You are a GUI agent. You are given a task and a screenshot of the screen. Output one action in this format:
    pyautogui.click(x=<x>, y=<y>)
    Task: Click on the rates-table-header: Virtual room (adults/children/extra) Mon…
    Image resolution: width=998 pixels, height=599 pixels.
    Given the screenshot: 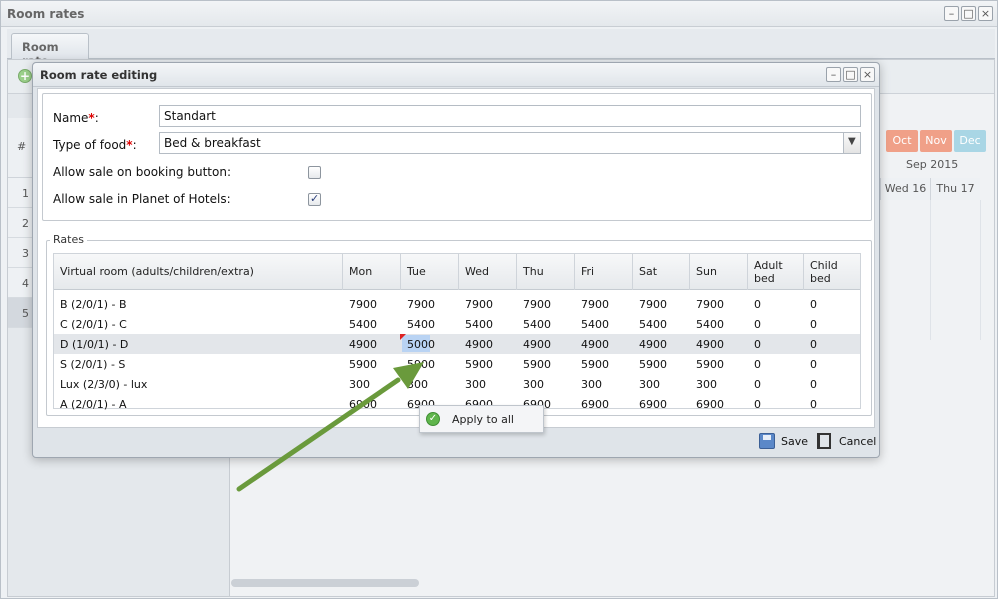 What is the action you would take?
    pyautogui.click(x=457, y=272)
    